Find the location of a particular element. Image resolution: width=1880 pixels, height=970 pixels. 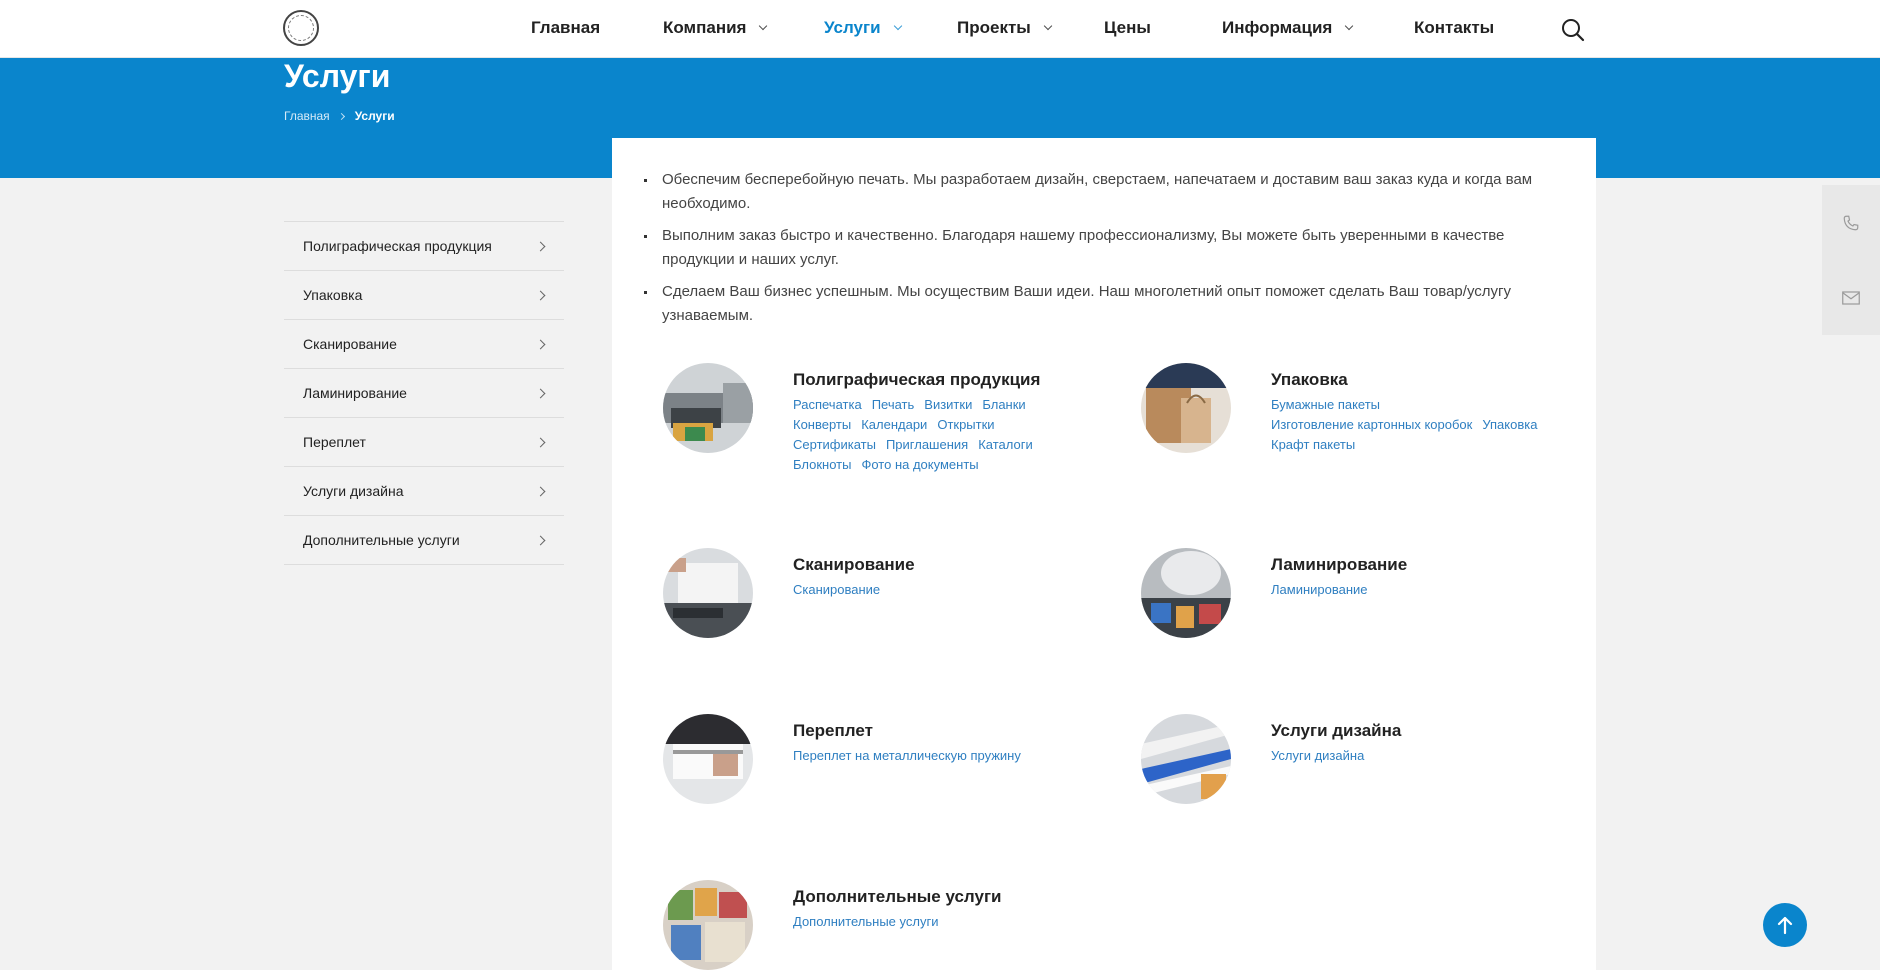

service-link: Фото на документы is located at coordinates (919, 464).